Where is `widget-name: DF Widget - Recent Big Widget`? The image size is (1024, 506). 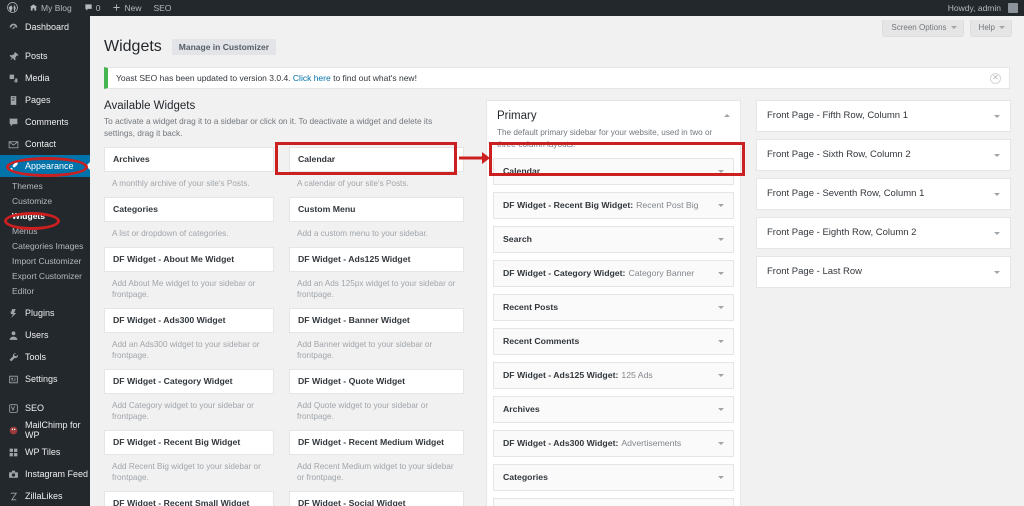
widget-name: DF Widget - Recent Big Widget is located at coordinates (189, 442).